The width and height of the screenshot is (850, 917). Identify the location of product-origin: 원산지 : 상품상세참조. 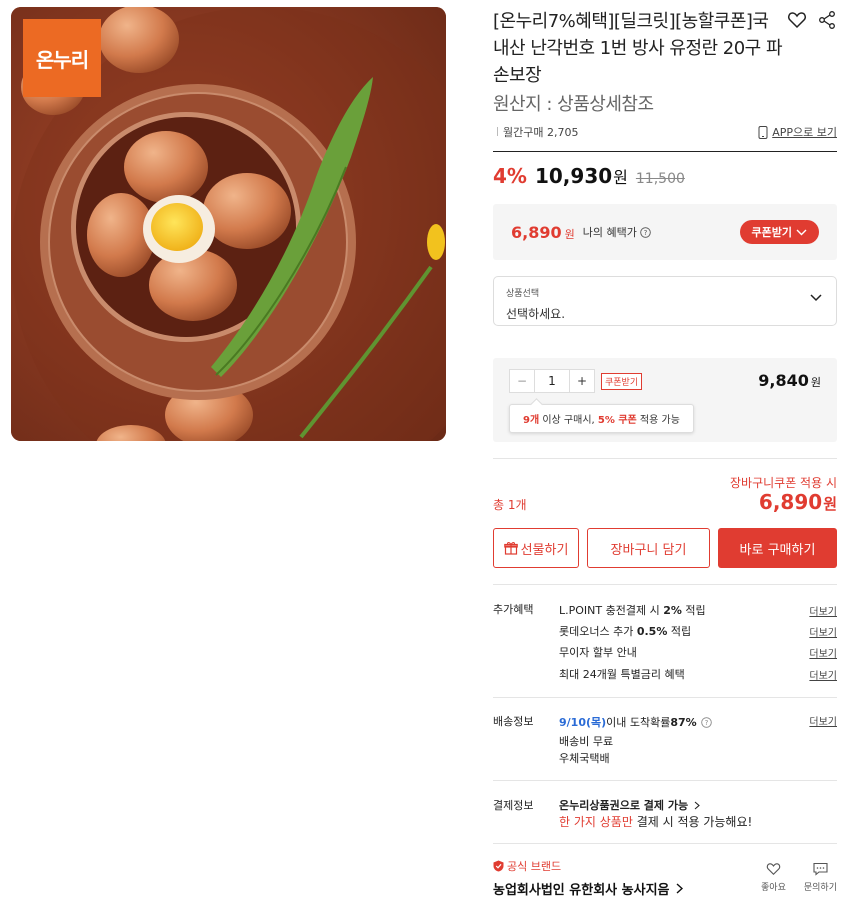
(573, 104).